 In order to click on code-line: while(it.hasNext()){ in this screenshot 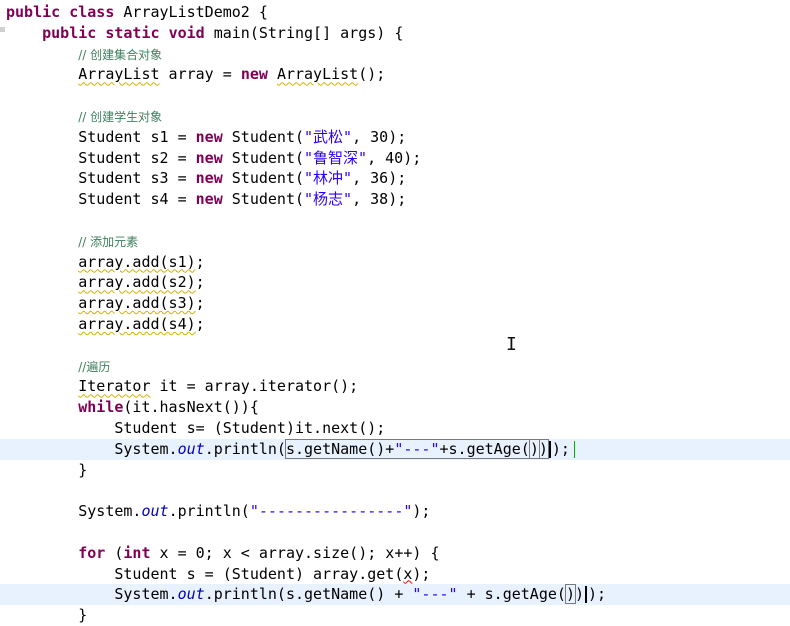, I will do `click(395, 407)`.